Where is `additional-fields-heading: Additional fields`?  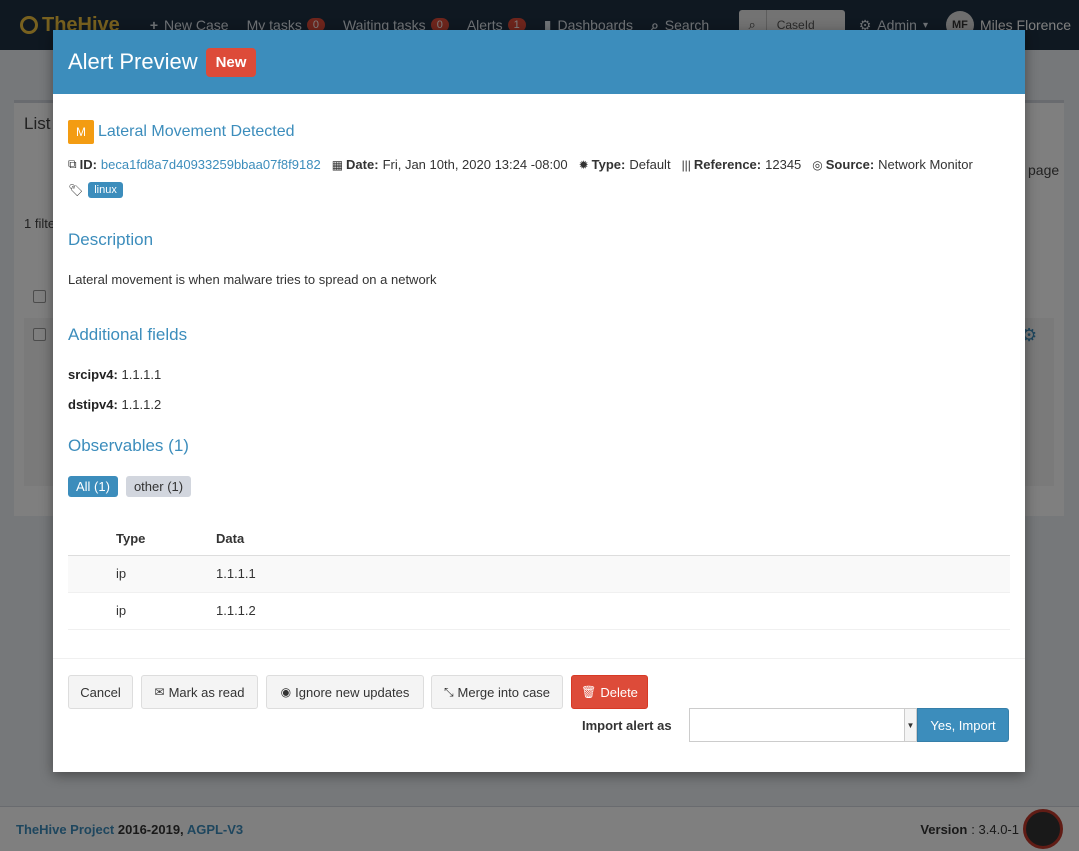
additional-fields-heading: Additional fields is located at coordinates (128, 334).